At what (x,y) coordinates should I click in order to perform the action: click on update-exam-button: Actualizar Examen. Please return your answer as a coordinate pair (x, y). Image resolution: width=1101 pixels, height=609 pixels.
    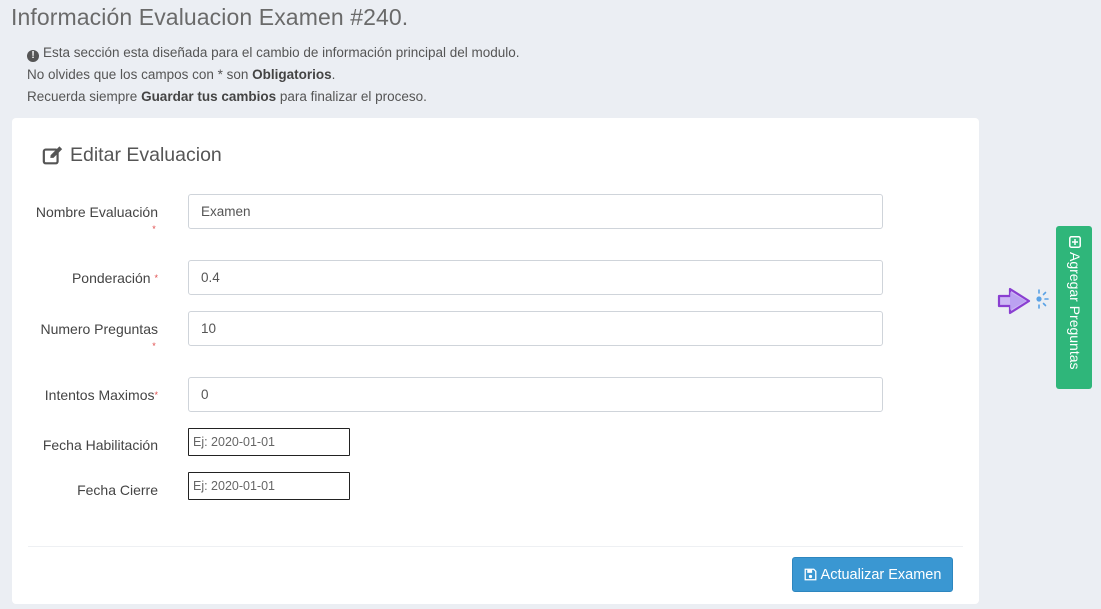
    Looking at the image, I should click on (872, 574).